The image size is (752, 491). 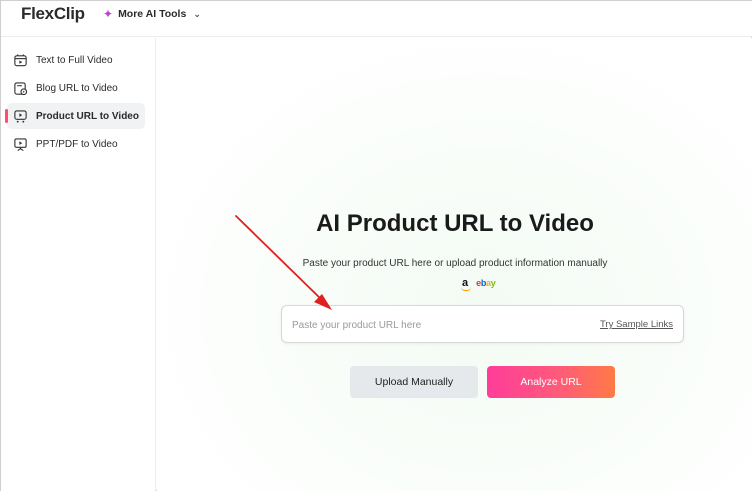 I want to click on blog-link-icon, so click(x=21, y=88).